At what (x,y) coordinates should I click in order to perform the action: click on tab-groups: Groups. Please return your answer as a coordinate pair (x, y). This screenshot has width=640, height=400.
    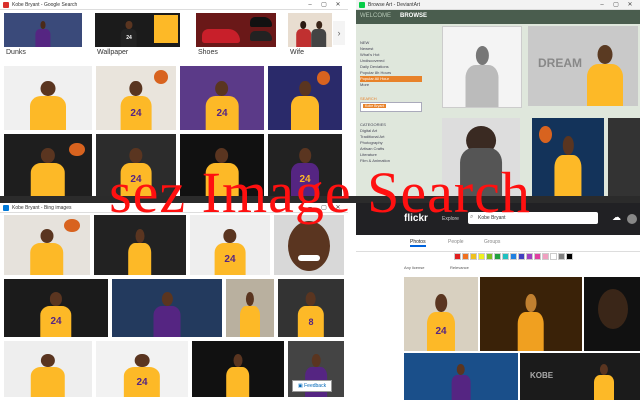
    Looking at the image, I should click on (492, 242).